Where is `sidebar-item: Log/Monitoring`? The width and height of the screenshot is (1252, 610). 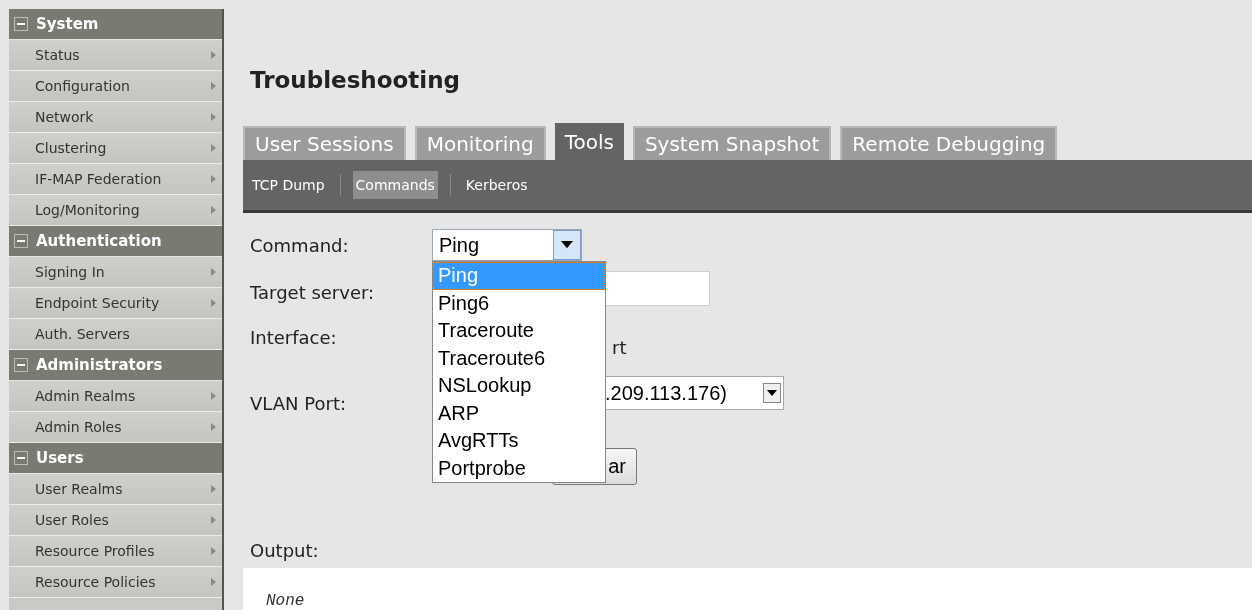
sidebar-item: Log/Monitoring is located at coordinates (115, 210).